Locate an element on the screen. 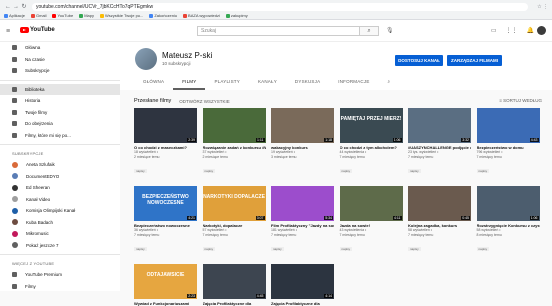  video-card: 4:45 Zajęcia Profilaktyczne dla is located at coordinates (234, 285).